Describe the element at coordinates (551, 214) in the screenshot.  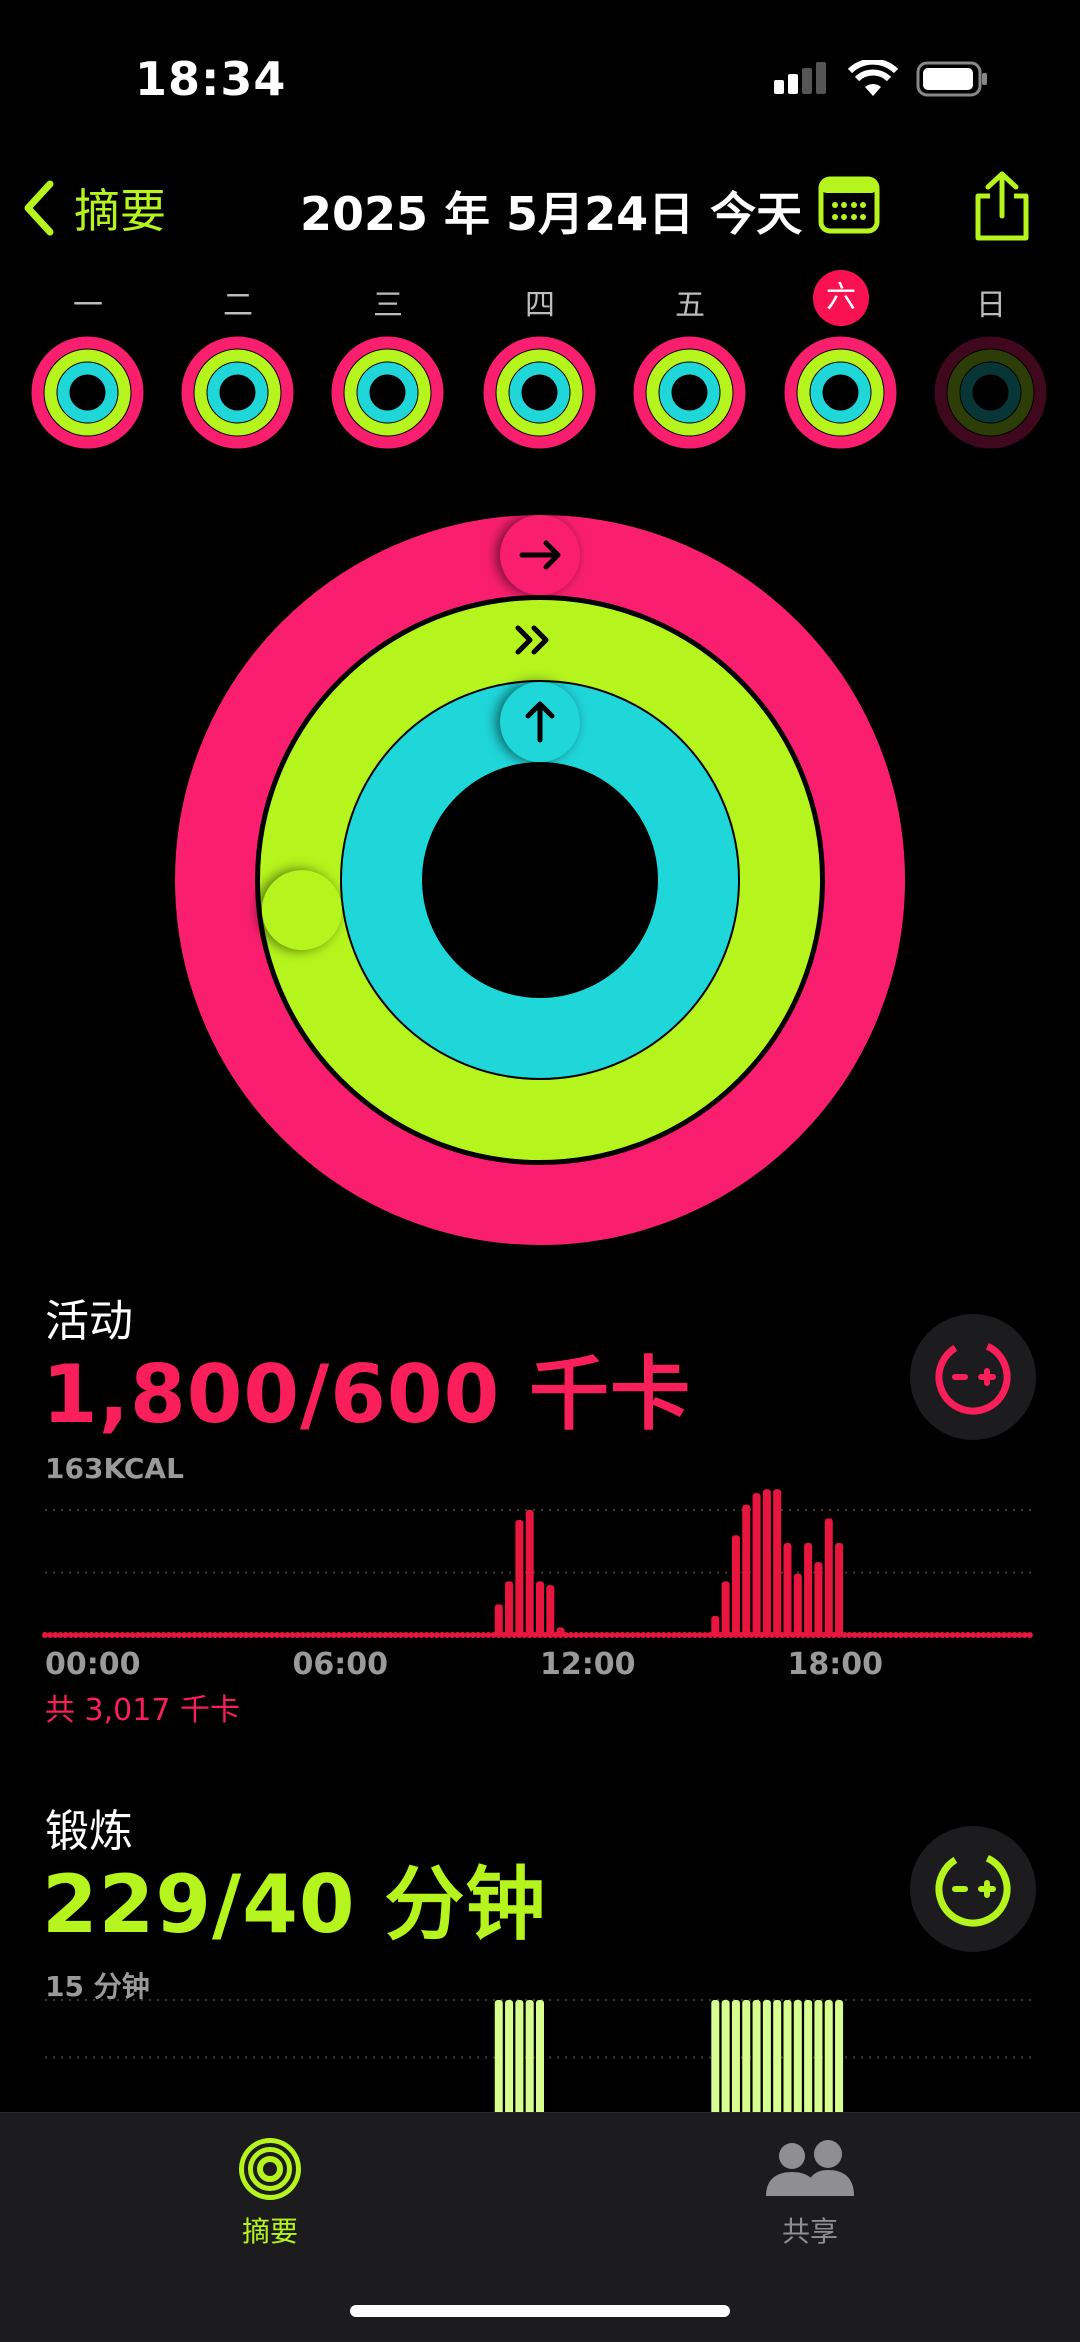
I see `page-title: 2025 年 5月24日 今天` at that location.